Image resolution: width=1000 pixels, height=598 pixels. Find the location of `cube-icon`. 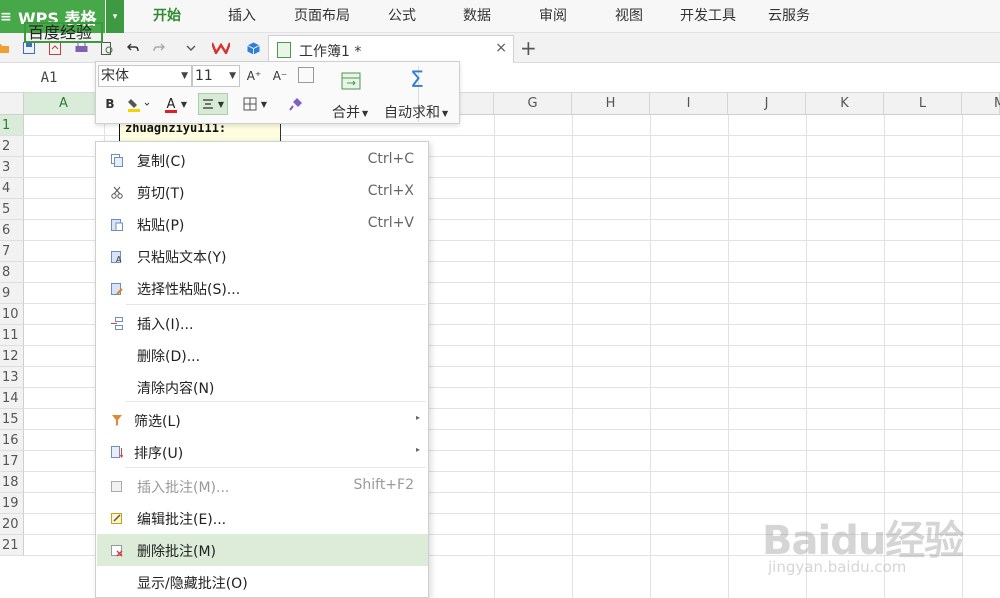

cube-icon is located at coordinates (253, 48).